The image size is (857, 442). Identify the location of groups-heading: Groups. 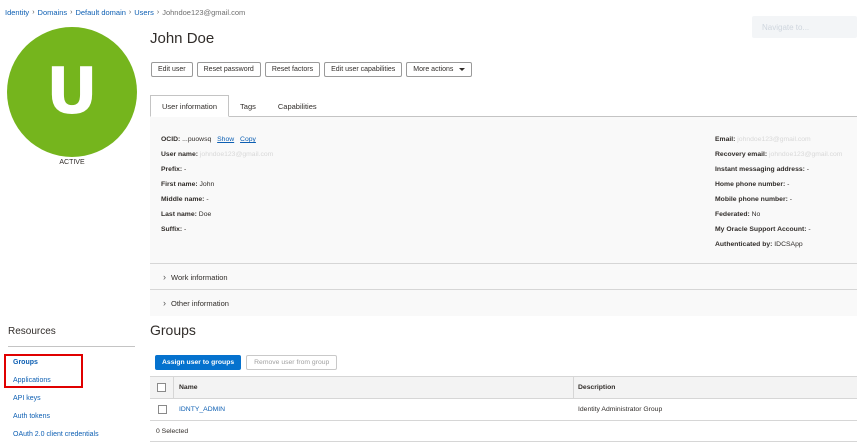
(173, 330).